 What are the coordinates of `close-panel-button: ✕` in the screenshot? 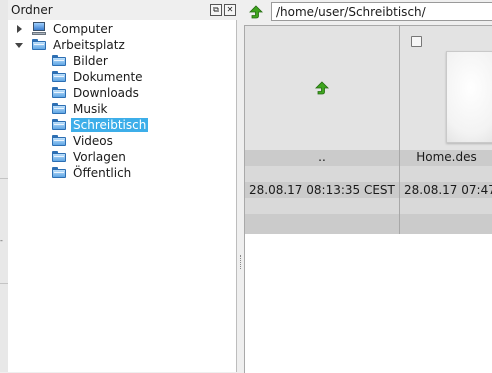 It's located at (230, 10).